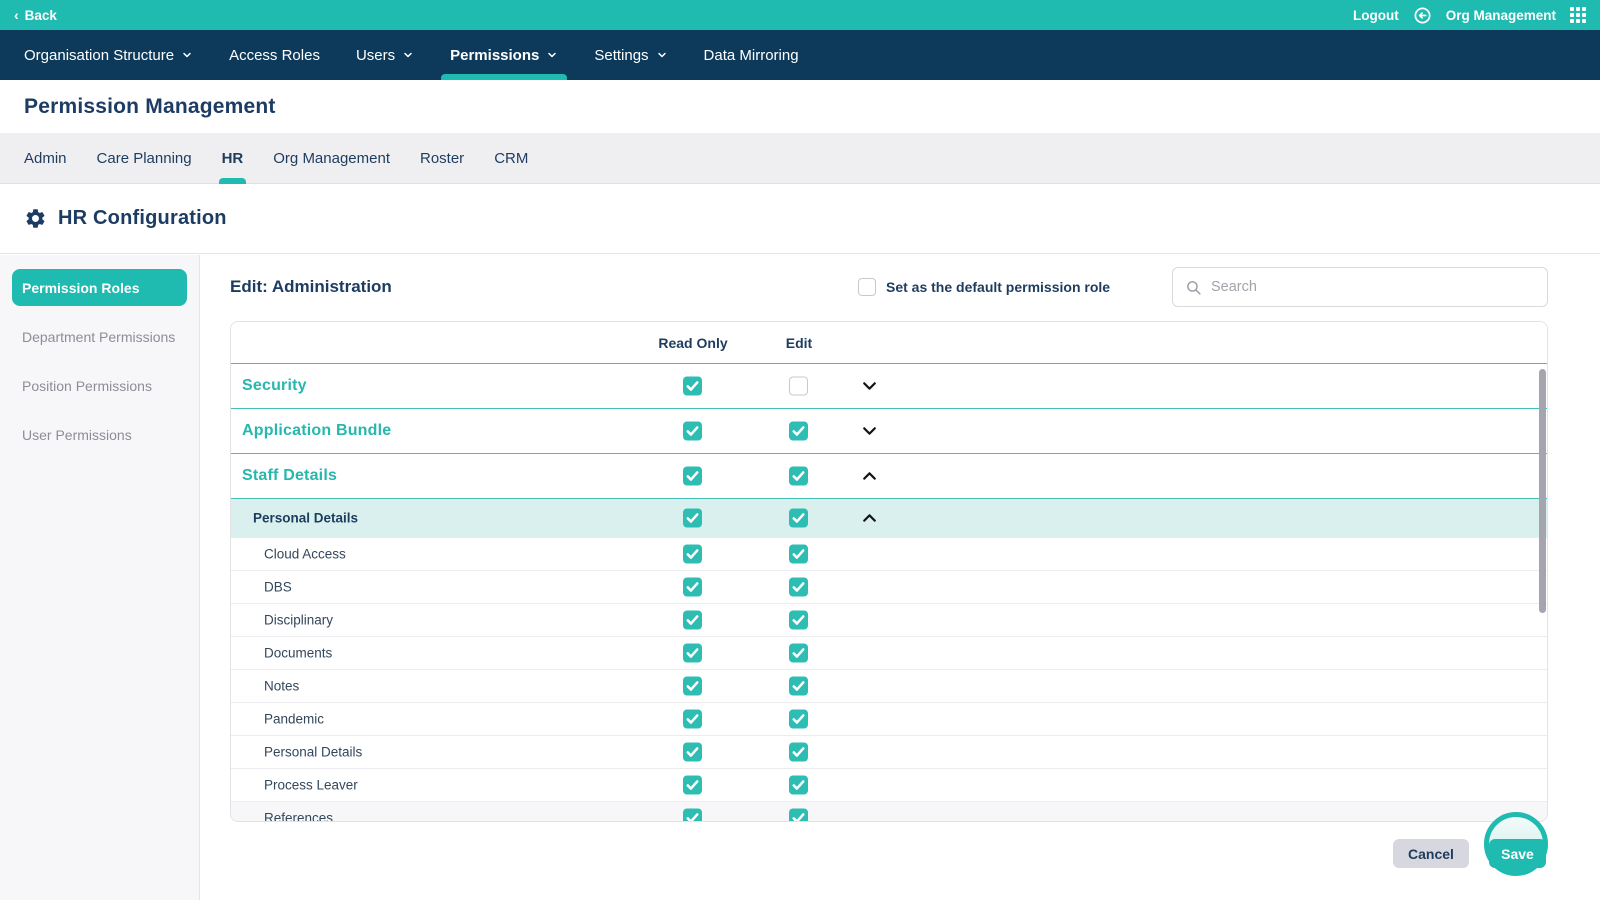 This screenshot has width=1600, height=900. I want to click on tab-label: Org Management, so click(331, 158).